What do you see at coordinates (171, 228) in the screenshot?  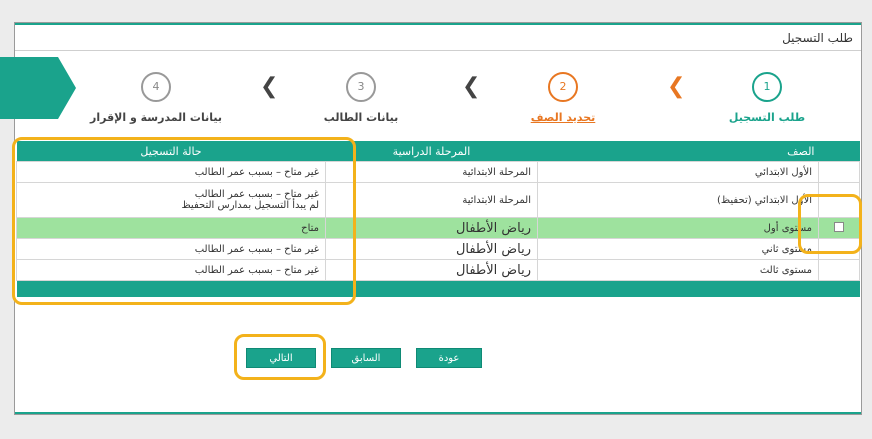 I see `status-cell: متاح` at bounding box center [171, 228].